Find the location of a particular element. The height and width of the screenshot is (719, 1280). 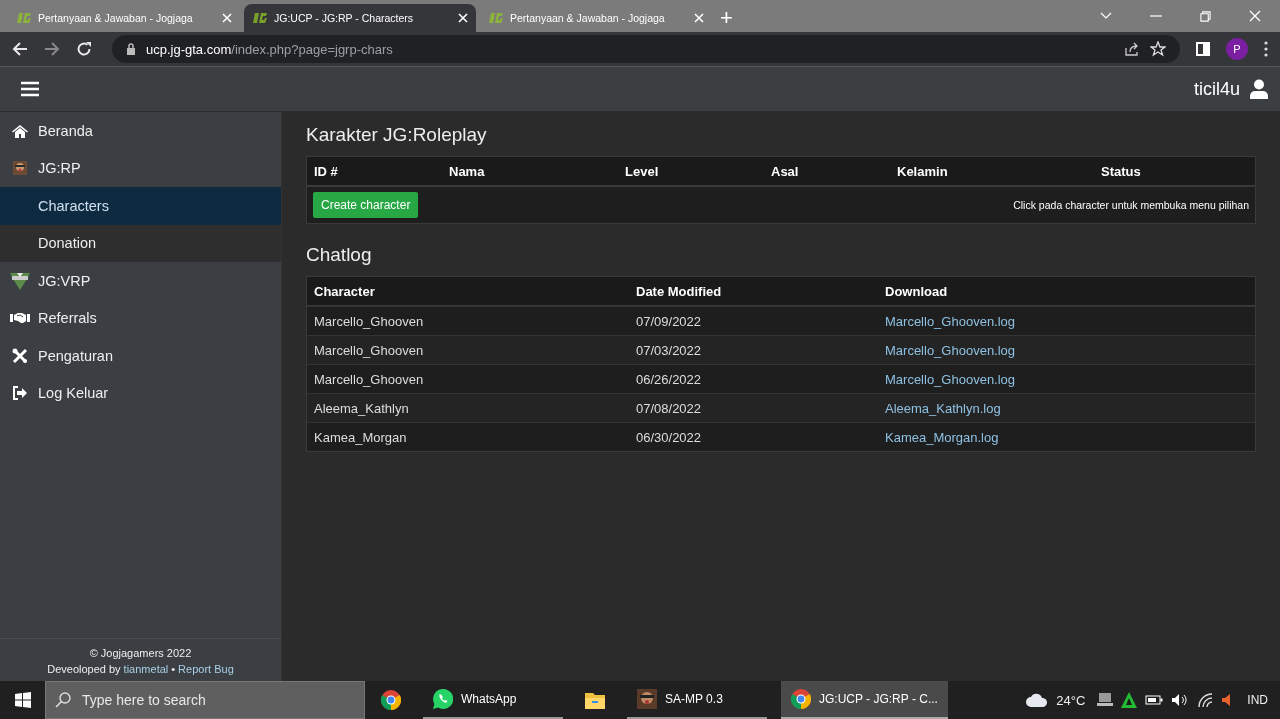

download-link: Kamea_Morgan.log is located at coordinates (942, 437).